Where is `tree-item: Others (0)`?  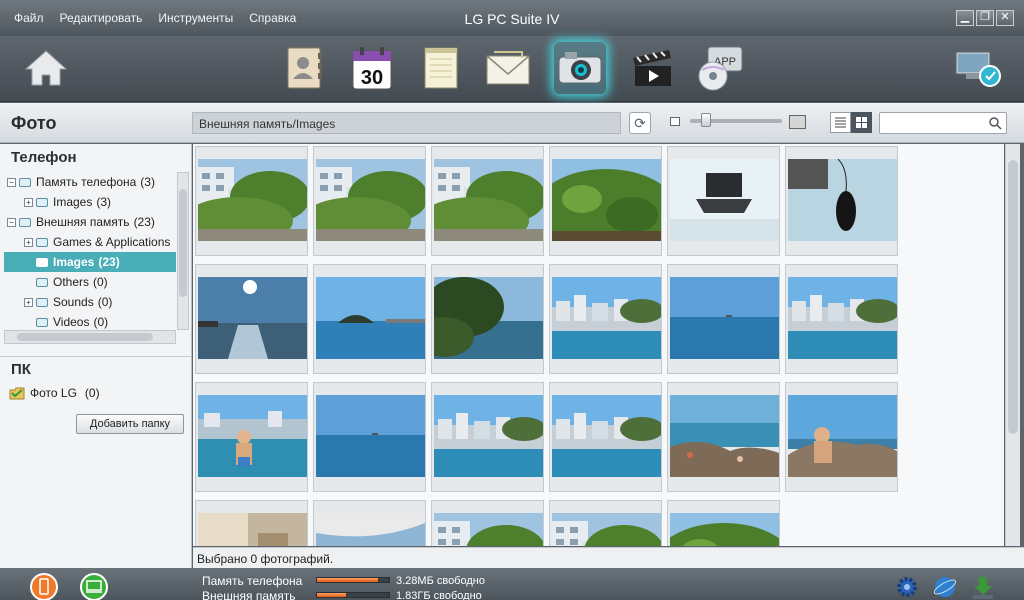 tree-item: Others (0) is located at coordinates (90, 282).